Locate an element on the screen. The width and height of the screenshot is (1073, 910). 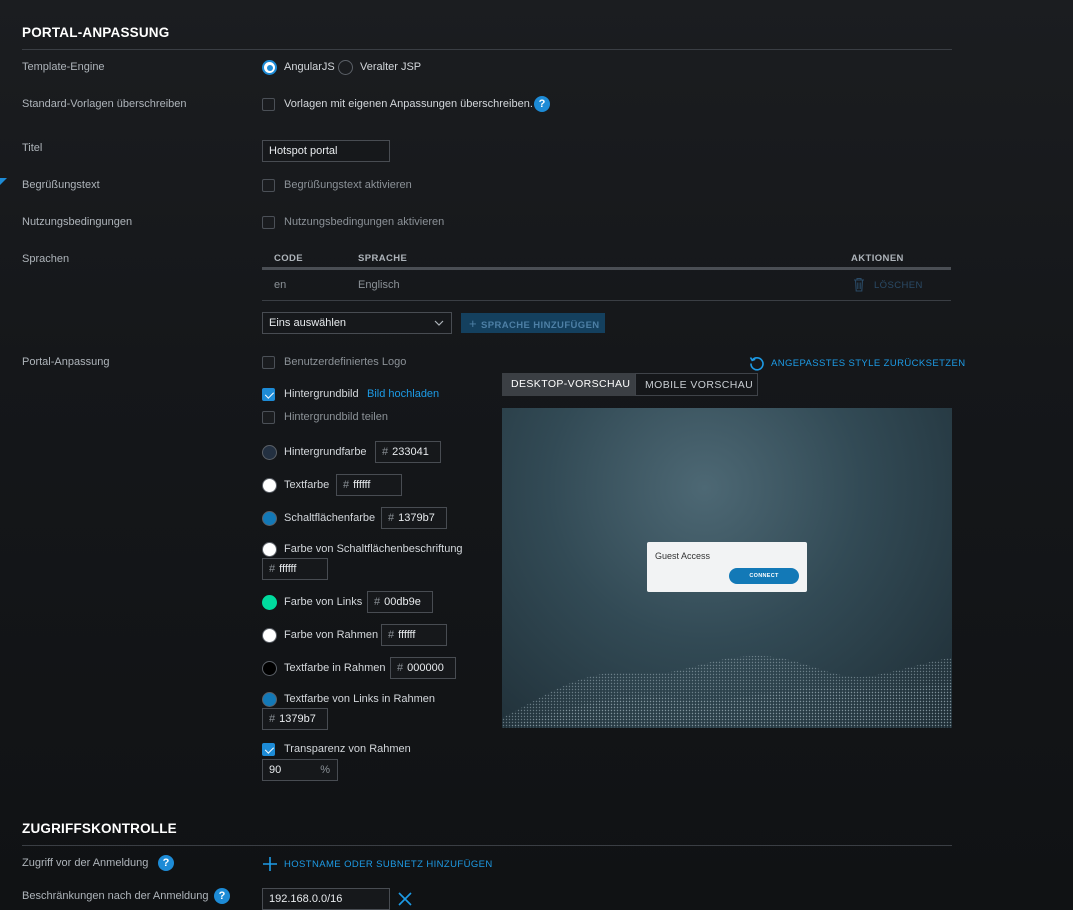
title-input: Hotspot portal is located at coordinates (326, 151).